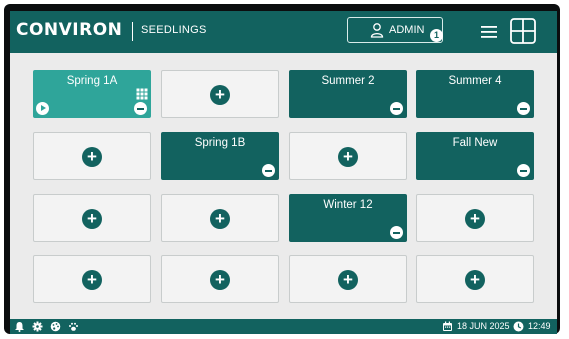 The image size is (569, 339). Describe the element at coordinates (348, 218) in the screenshot. I see `chamber-tile: Winter 12` at that location.